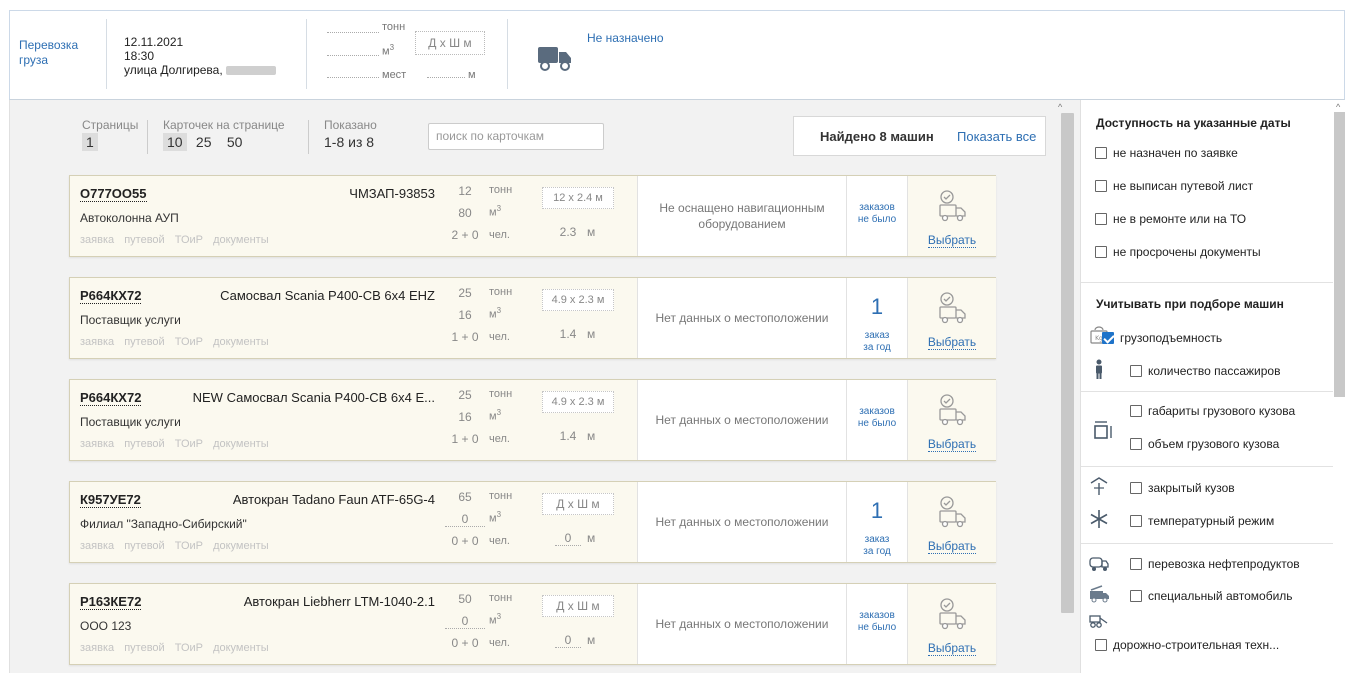  Describe the element at coordinates (1215, 564) in the screenshot. I see `consider-option: перевозка нефтепродуктов` at that location.